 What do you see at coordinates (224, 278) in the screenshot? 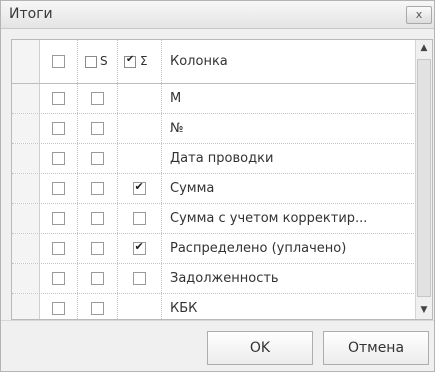
I see `column-name: Задолженность` at bounding box center [224, 278].